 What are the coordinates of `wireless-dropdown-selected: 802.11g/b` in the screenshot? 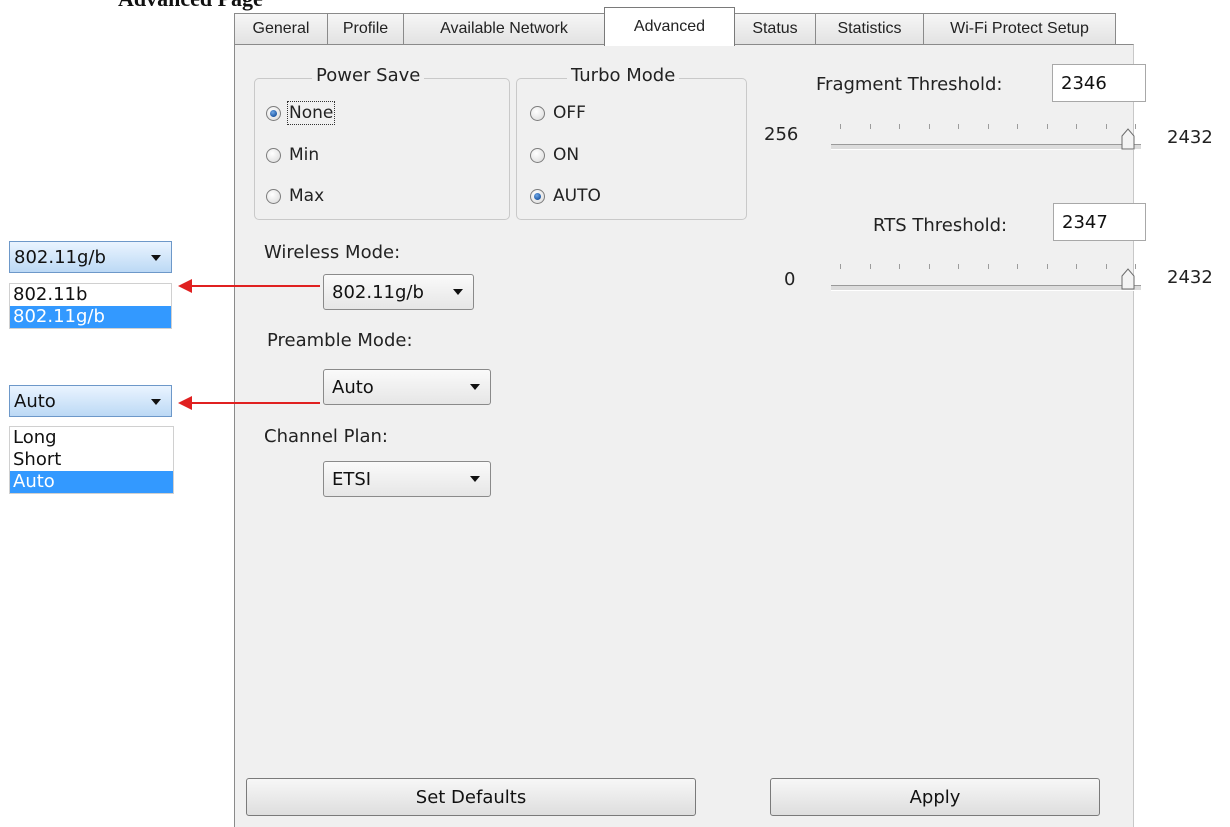 It's located at (60, 257).